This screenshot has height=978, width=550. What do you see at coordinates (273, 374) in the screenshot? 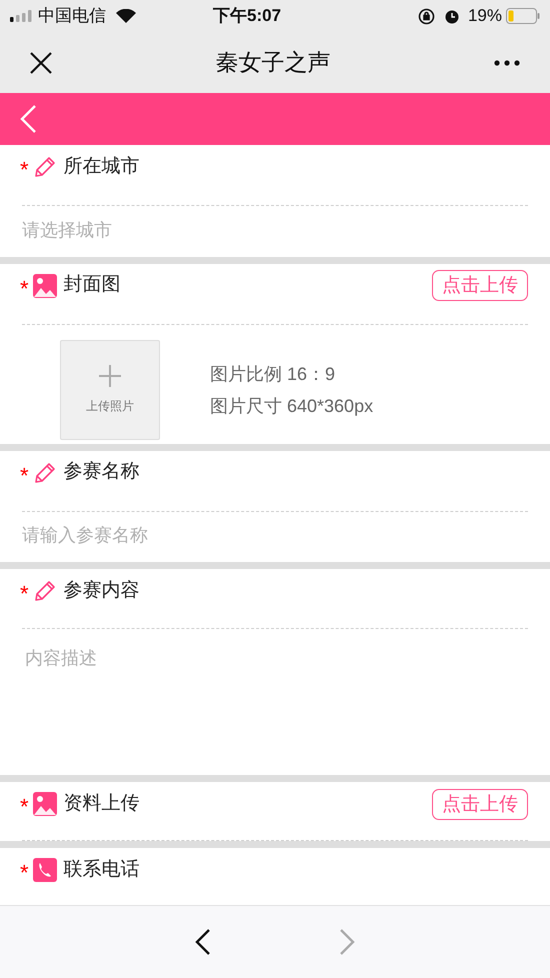
I see `image-spec-note: 图片比例 16：9` at bounding box center [273, 374].